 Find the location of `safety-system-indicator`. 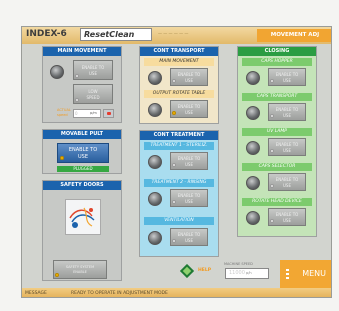

safety-system-indicator is located at coordinates (57, 275).